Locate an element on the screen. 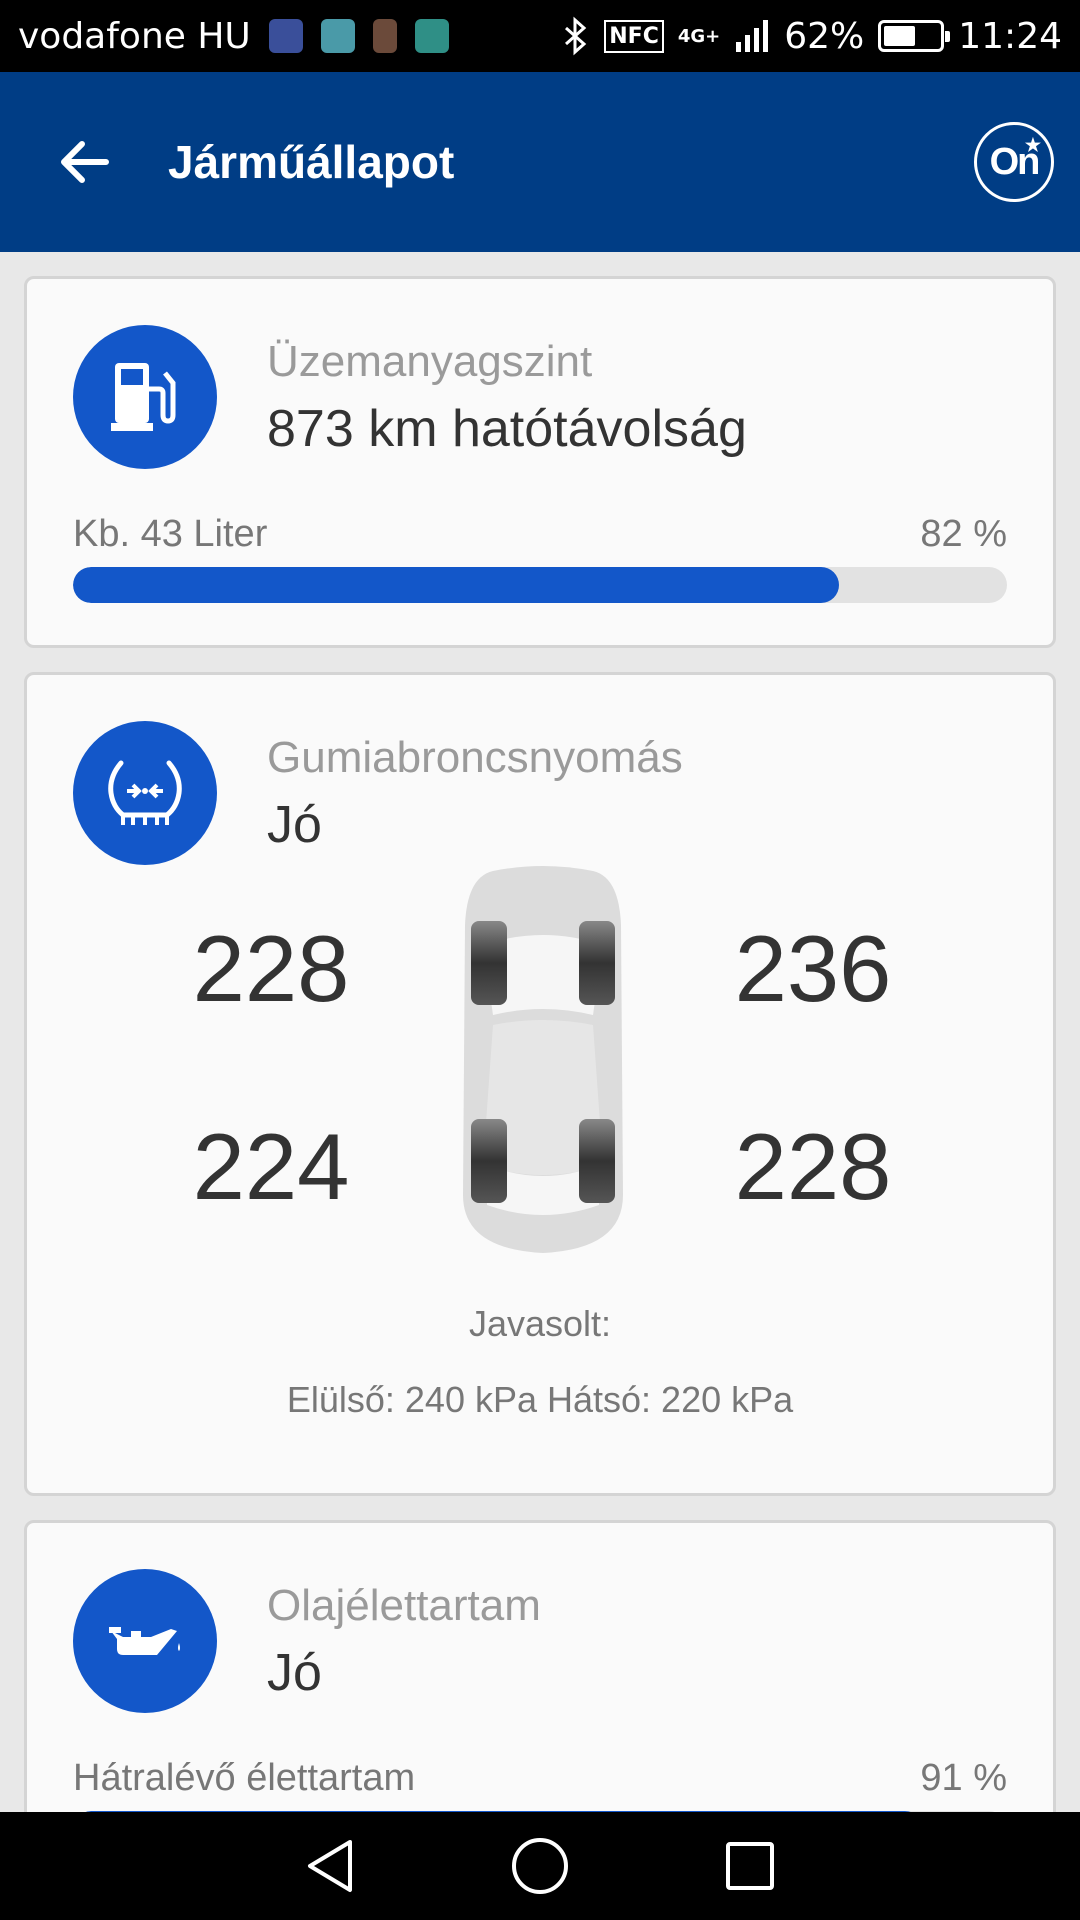  tire-rear-left-value: 224 is located at coordinates (271, 1166).